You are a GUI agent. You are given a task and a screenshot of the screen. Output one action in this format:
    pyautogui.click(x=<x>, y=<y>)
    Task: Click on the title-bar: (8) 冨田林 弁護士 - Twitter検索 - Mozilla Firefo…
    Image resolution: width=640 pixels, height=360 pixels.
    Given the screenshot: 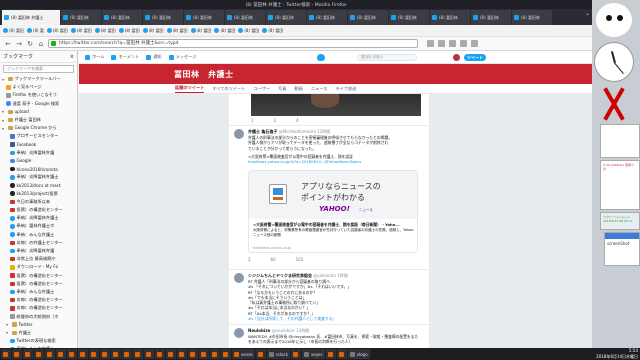 What is the action you would take?
    pyautogui.click(x=296, y=4)
    